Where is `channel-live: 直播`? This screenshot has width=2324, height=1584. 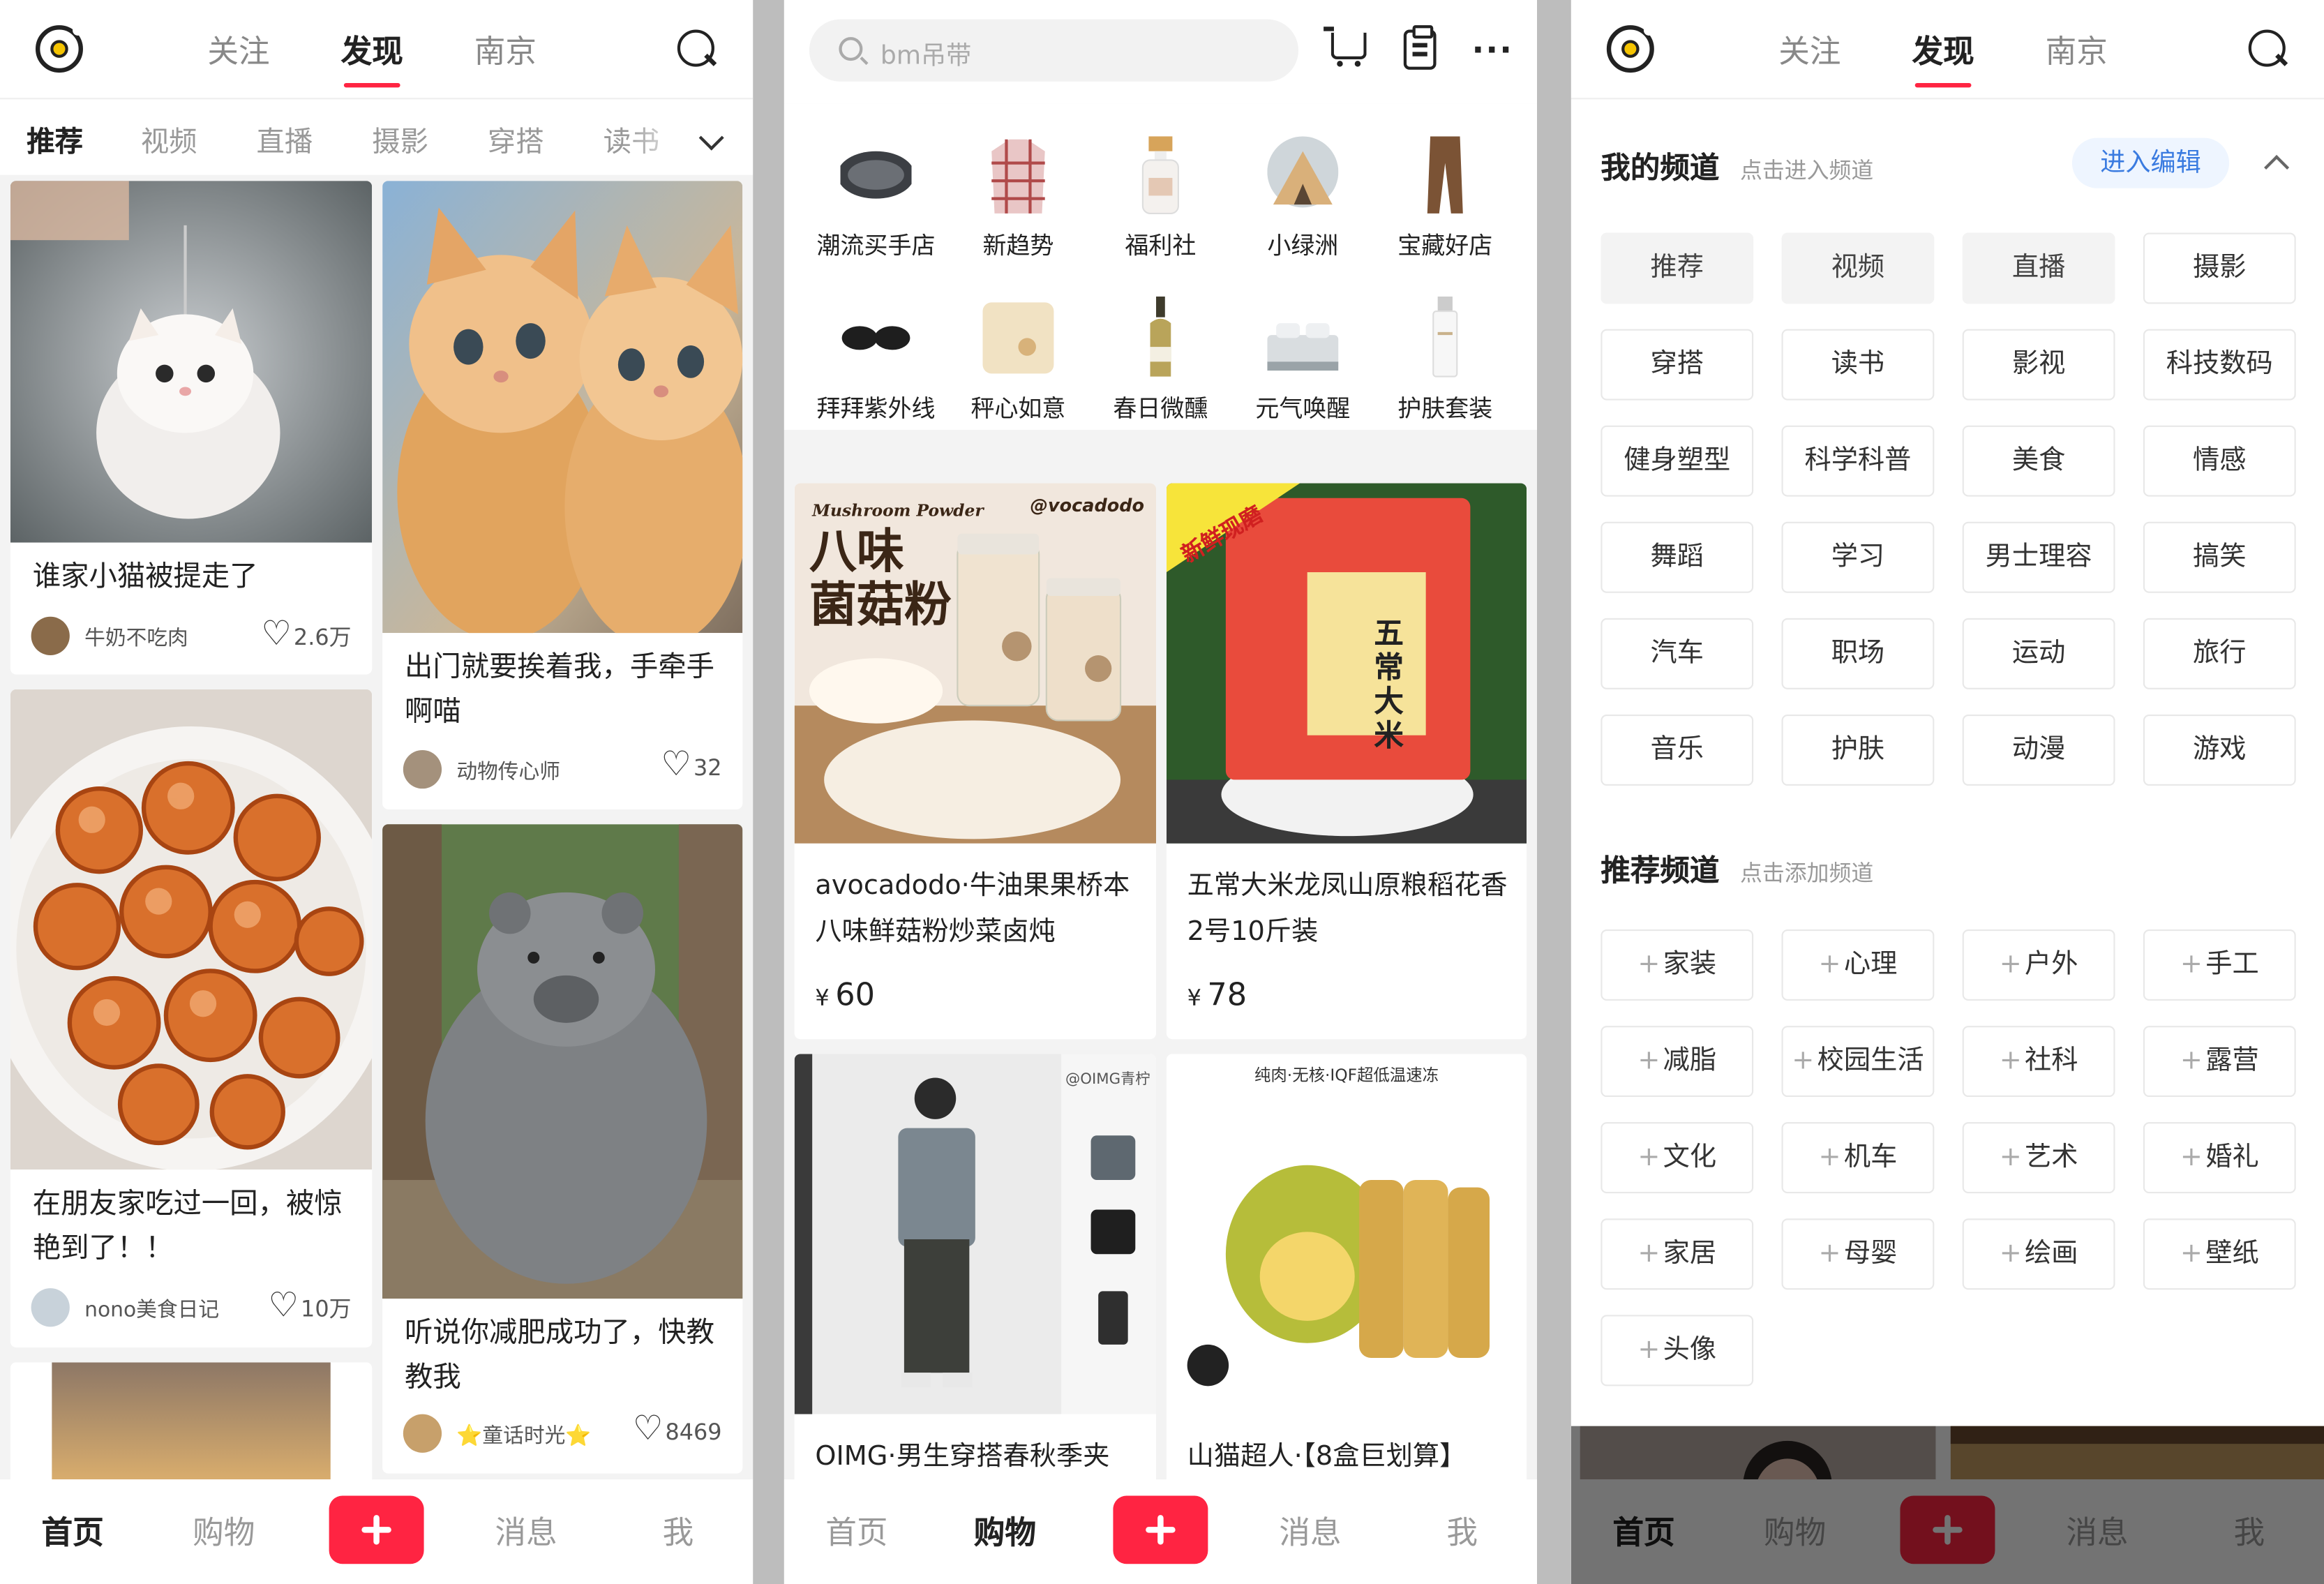 channel-live: 直播 is located at coordinates (285, 140).